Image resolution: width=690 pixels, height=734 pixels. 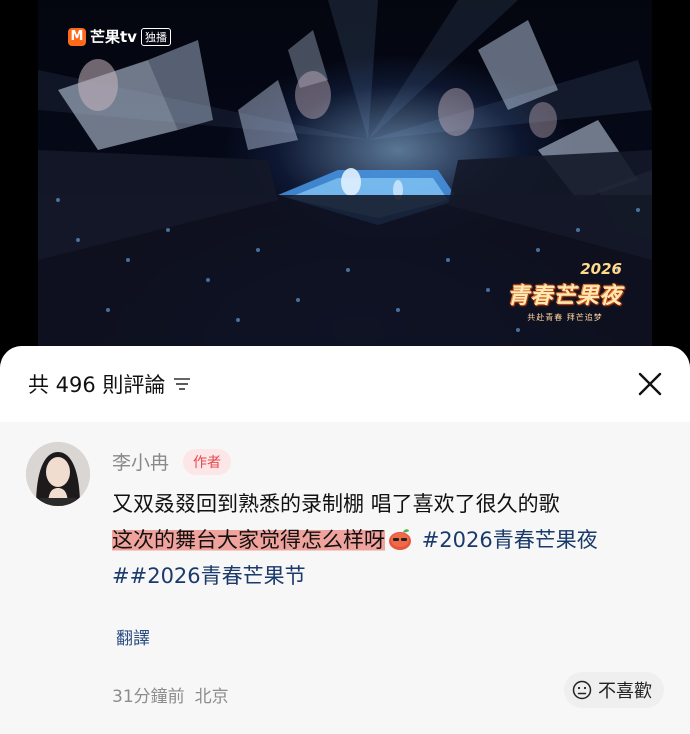 What do you see at coordinates (601, 269) in the screenshot?
I see `event-year: 2026` at bounding box center [601, 269].